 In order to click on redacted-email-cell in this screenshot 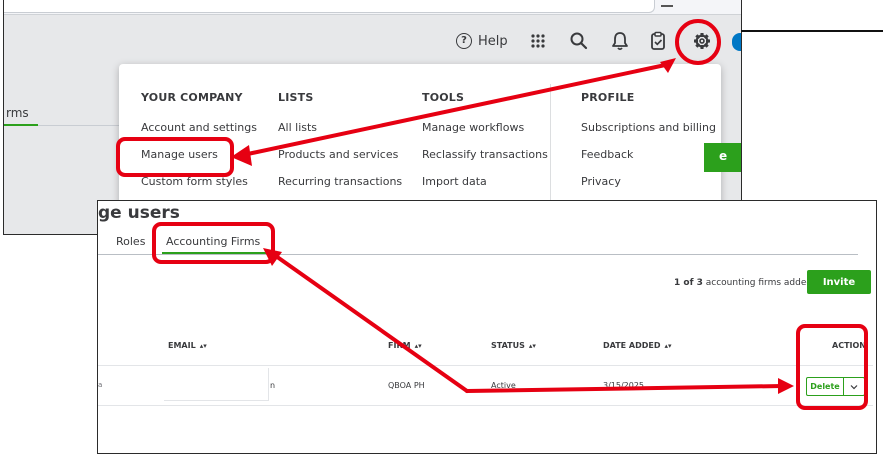, I will do `click(216, 384)`.